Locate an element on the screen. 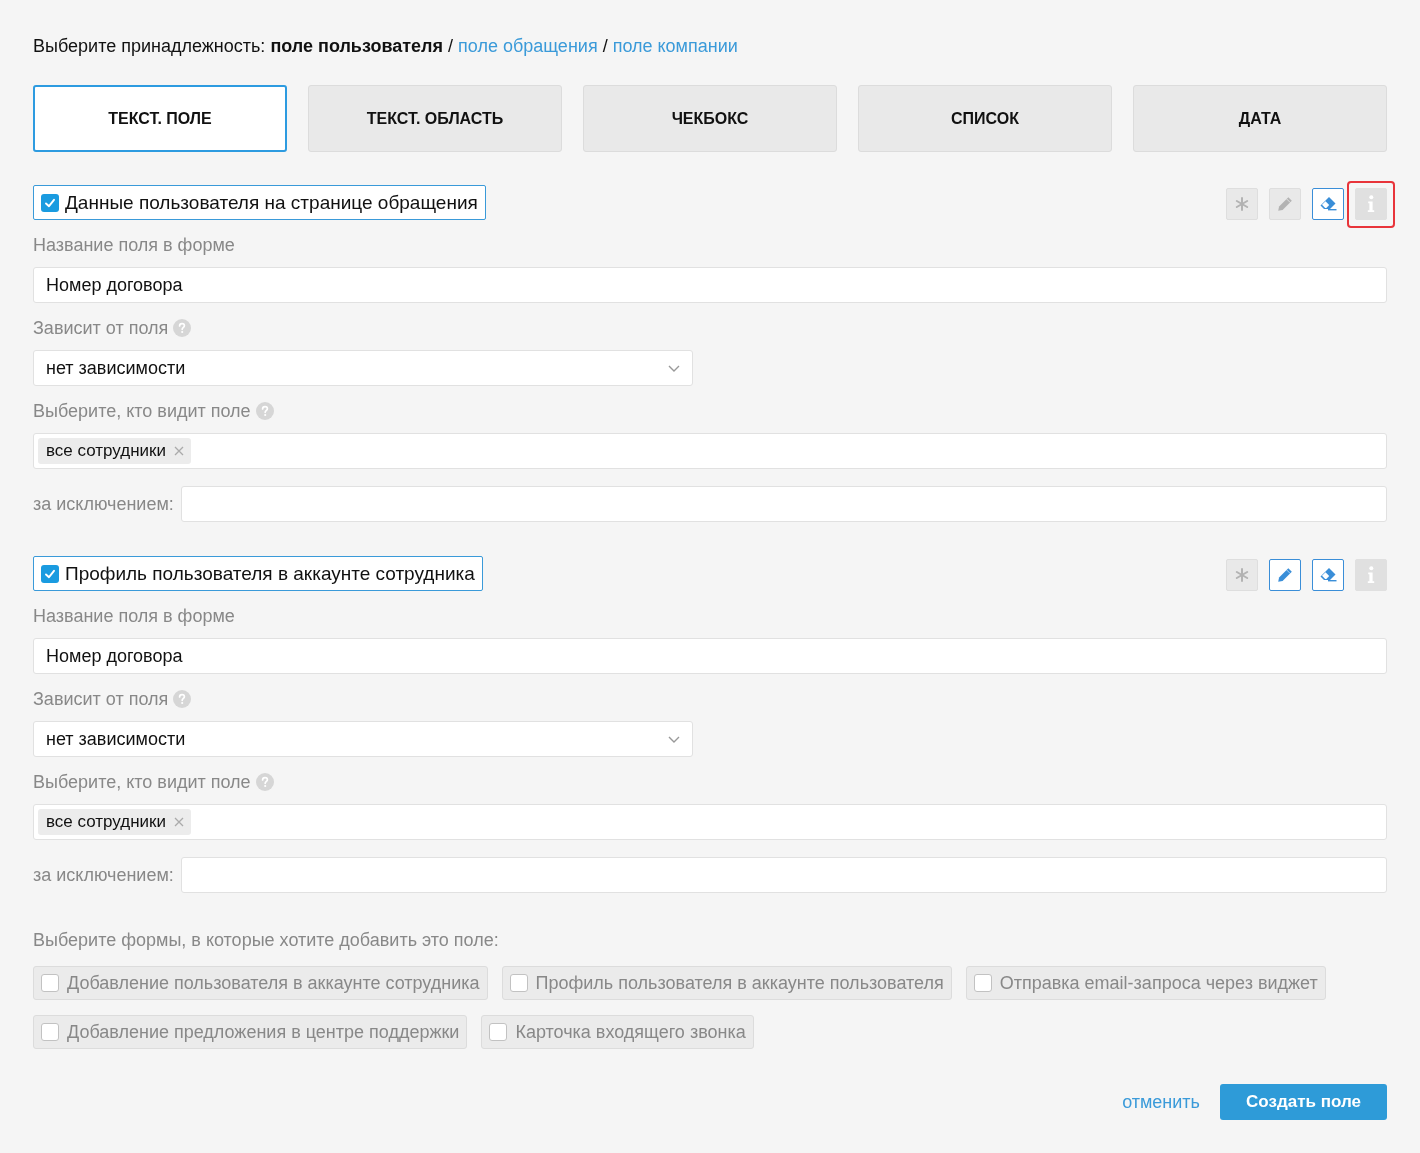  belonging-label: Выберите принадлежность: is located at coordinates (149, 46).